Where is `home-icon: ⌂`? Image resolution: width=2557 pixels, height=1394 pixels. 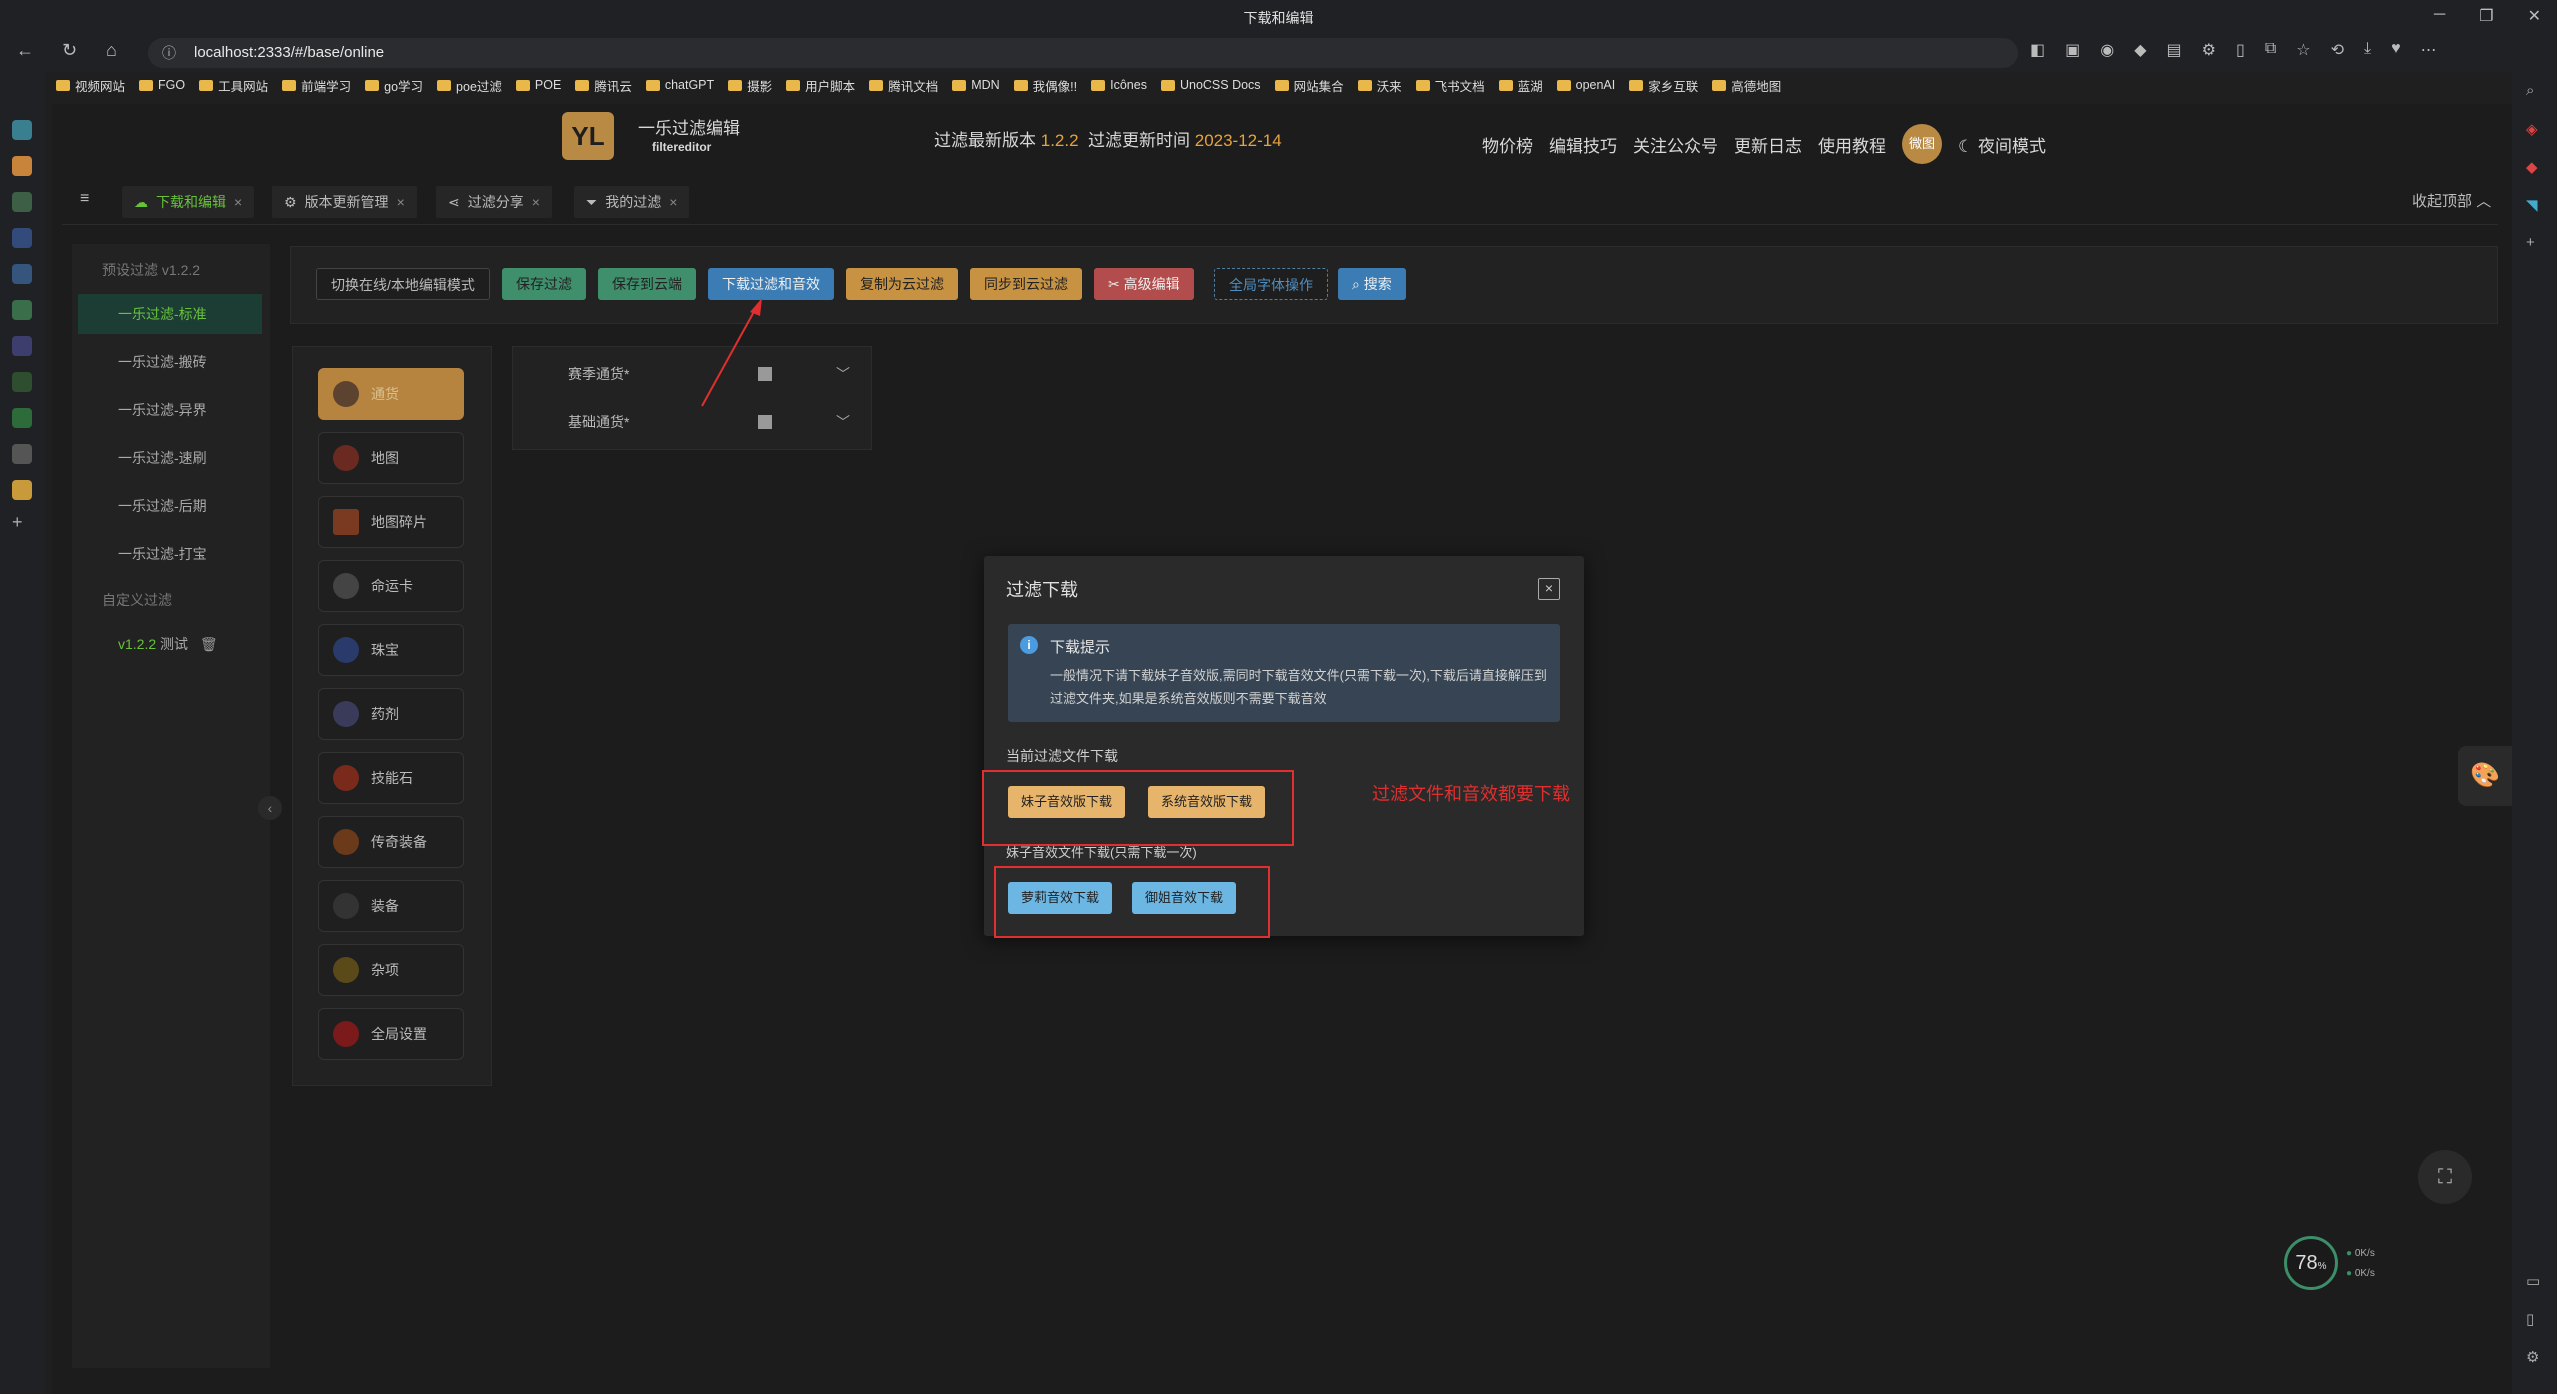
home-icon: ⌂ is located at coordinates (111, 50).